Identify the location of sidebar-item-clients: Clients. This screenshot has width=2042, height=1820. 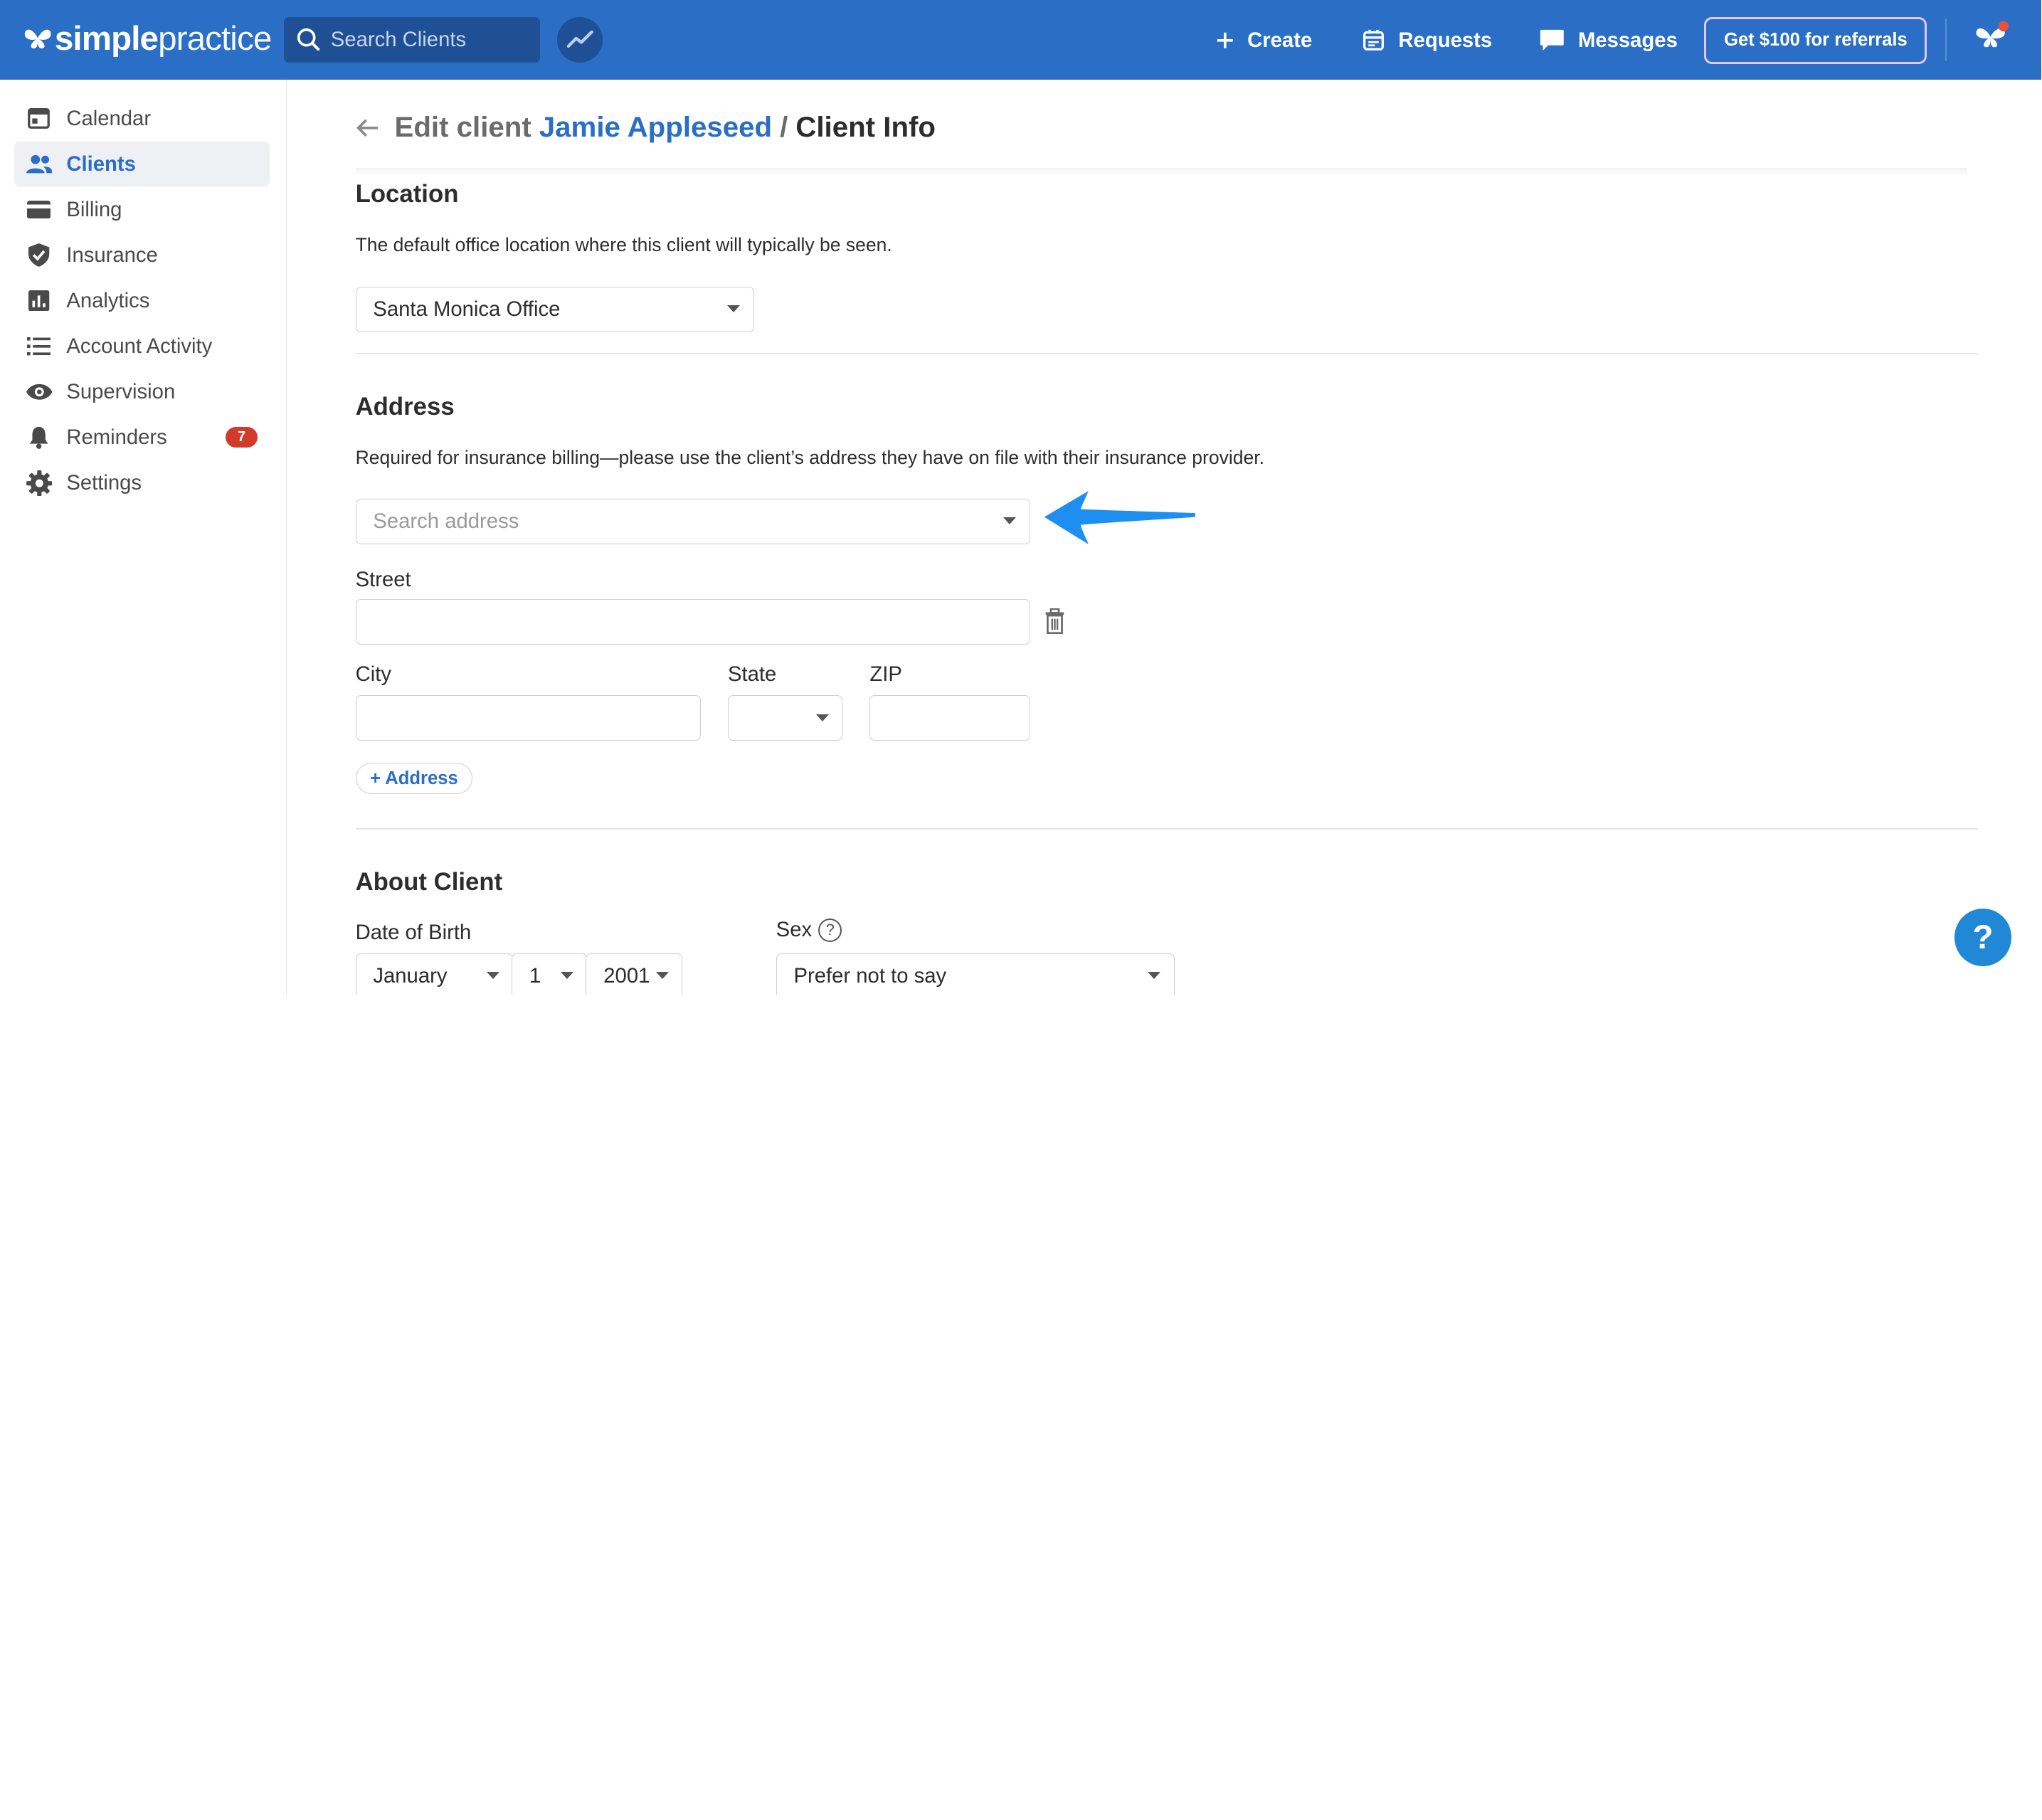
(142, 164).